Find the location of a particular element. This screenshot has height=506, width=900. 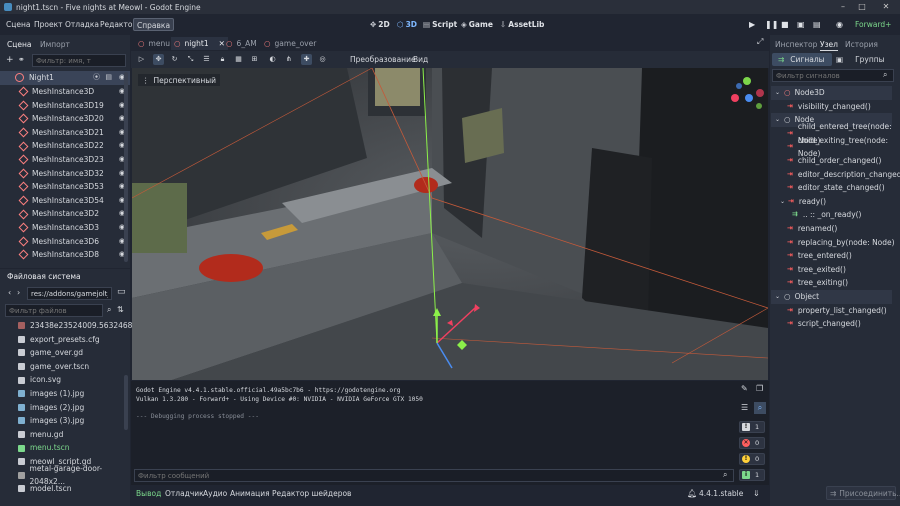

renderer-selector: Forward+ is located at coordinates (873, 24).